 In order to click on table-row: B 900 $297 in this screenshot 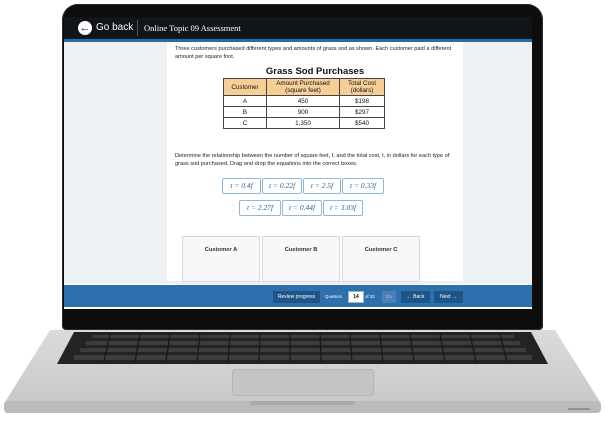, I will do `click(304, 112)`.